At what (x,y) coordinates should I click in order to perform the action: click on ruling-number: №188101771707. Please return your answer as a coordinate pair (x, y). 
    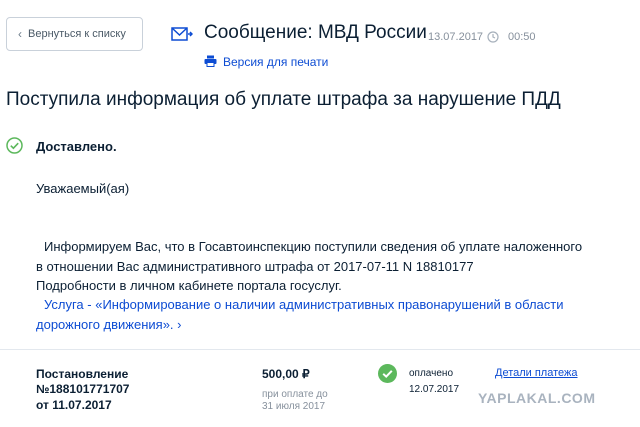
    Looking at the image, I should click on (83, 389).